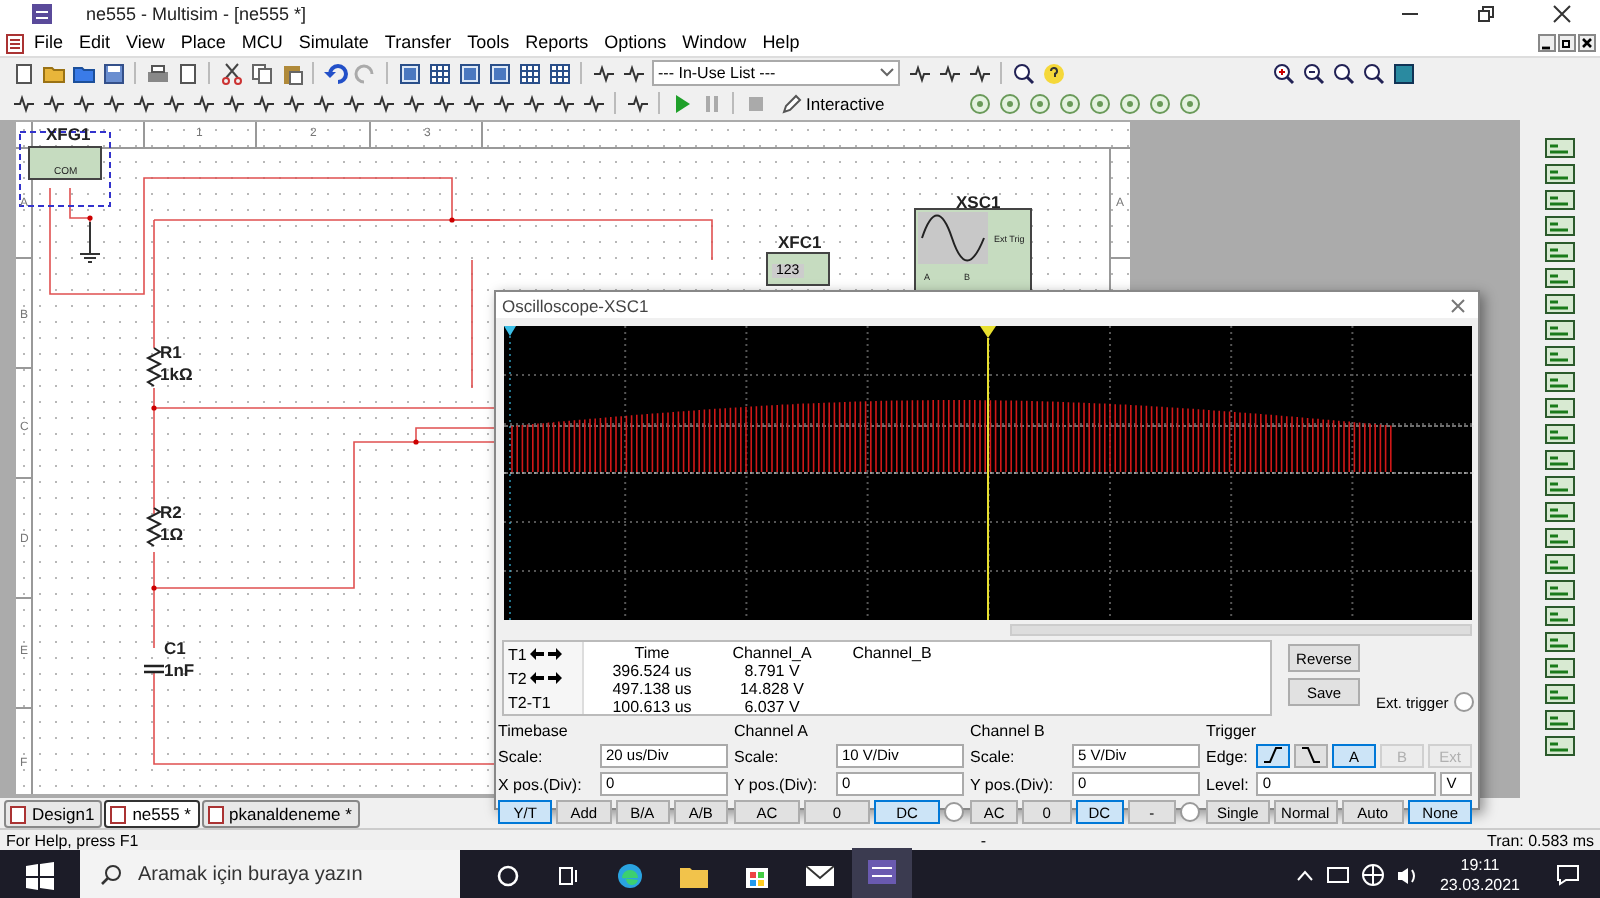  Describe the element at coordinates (95, 42) in the screenshot. I see `menu-item: Edit` at that location.